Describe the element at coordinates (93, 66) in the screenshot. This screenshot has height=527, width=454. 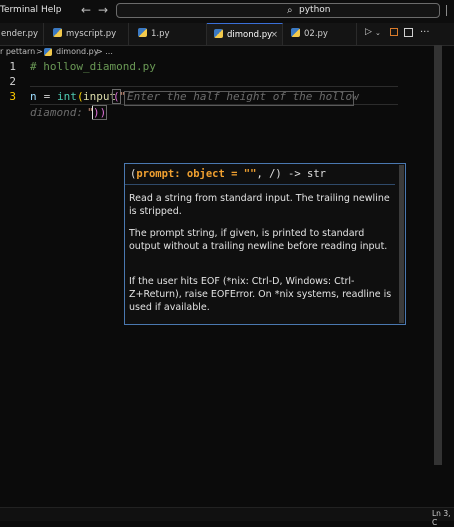
I see `code-comment: # hollow_diamond.py` at that location.